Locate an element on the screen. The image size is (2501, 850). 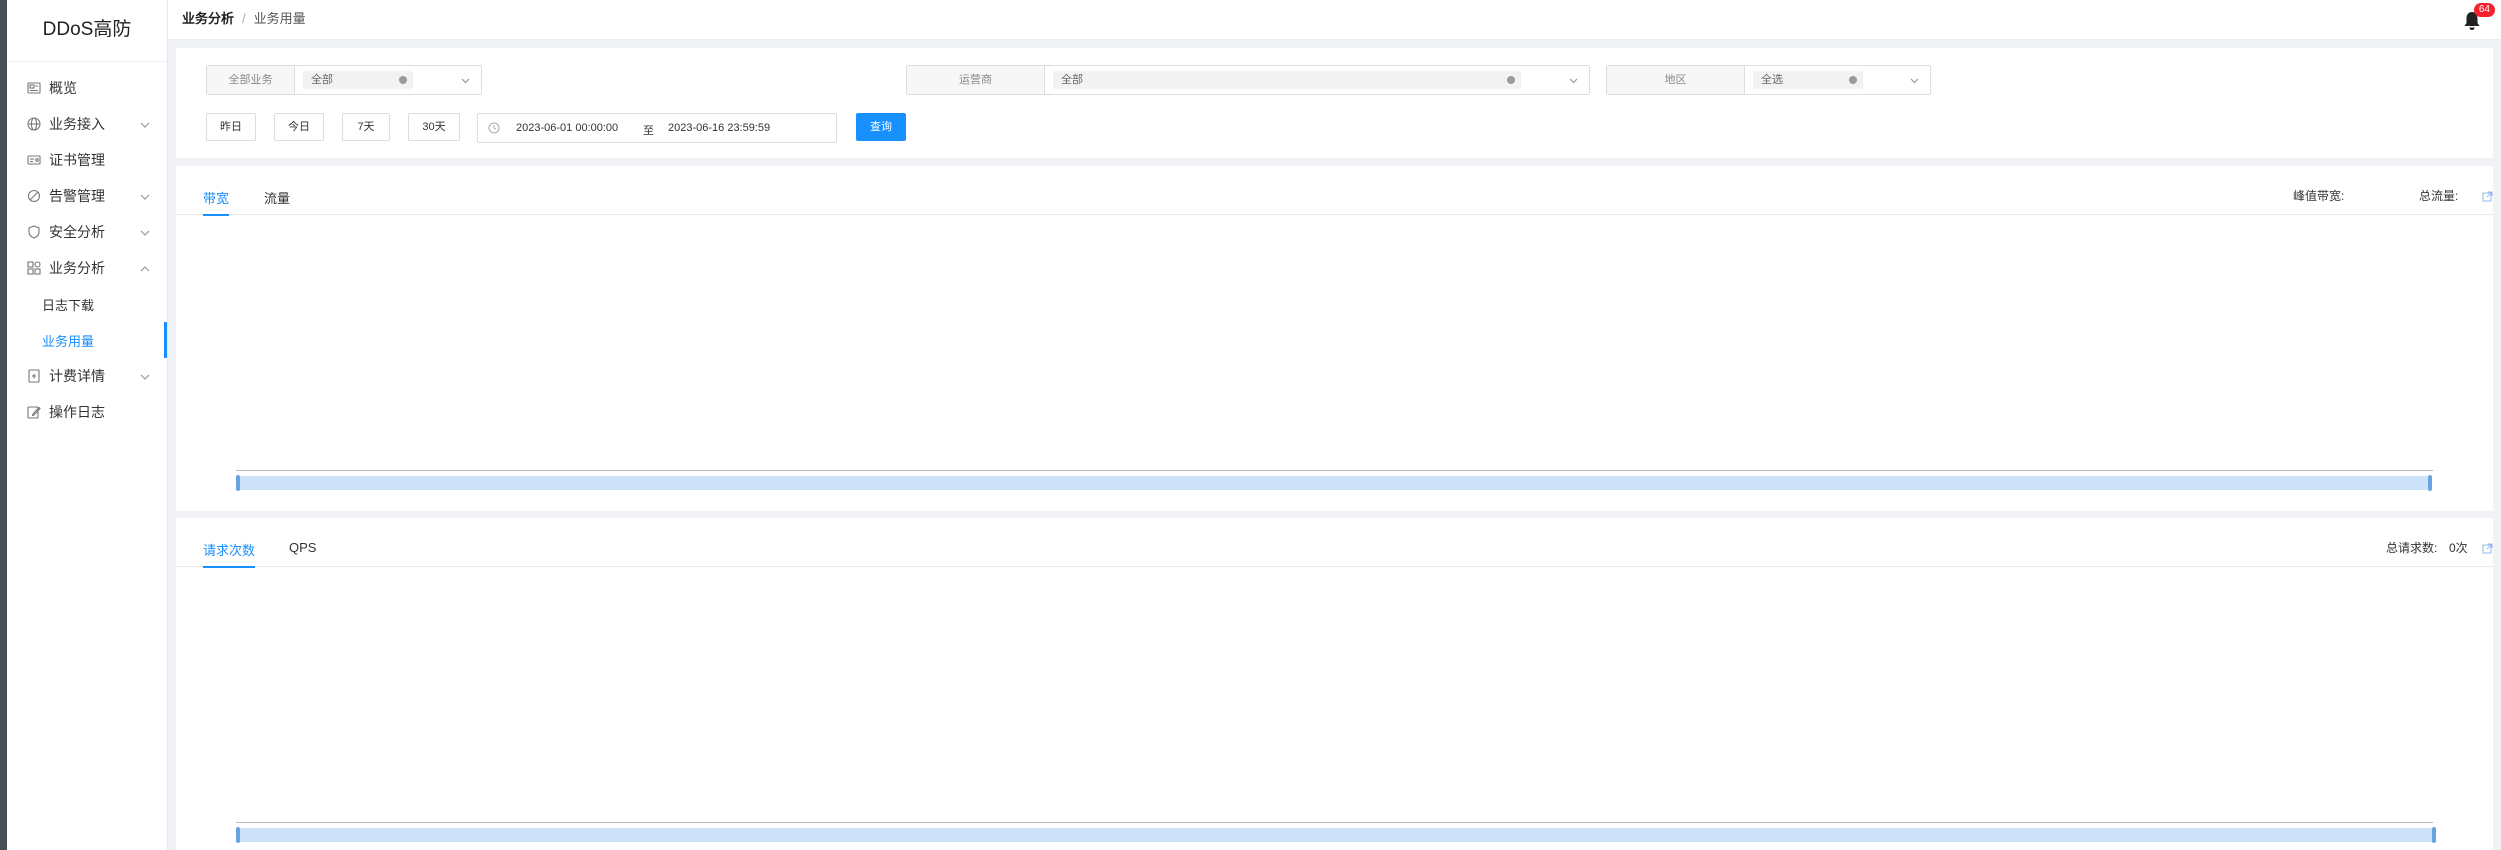
top-header: 业务分析 / 业务用量 64 is located at coordinates (1334, 20).